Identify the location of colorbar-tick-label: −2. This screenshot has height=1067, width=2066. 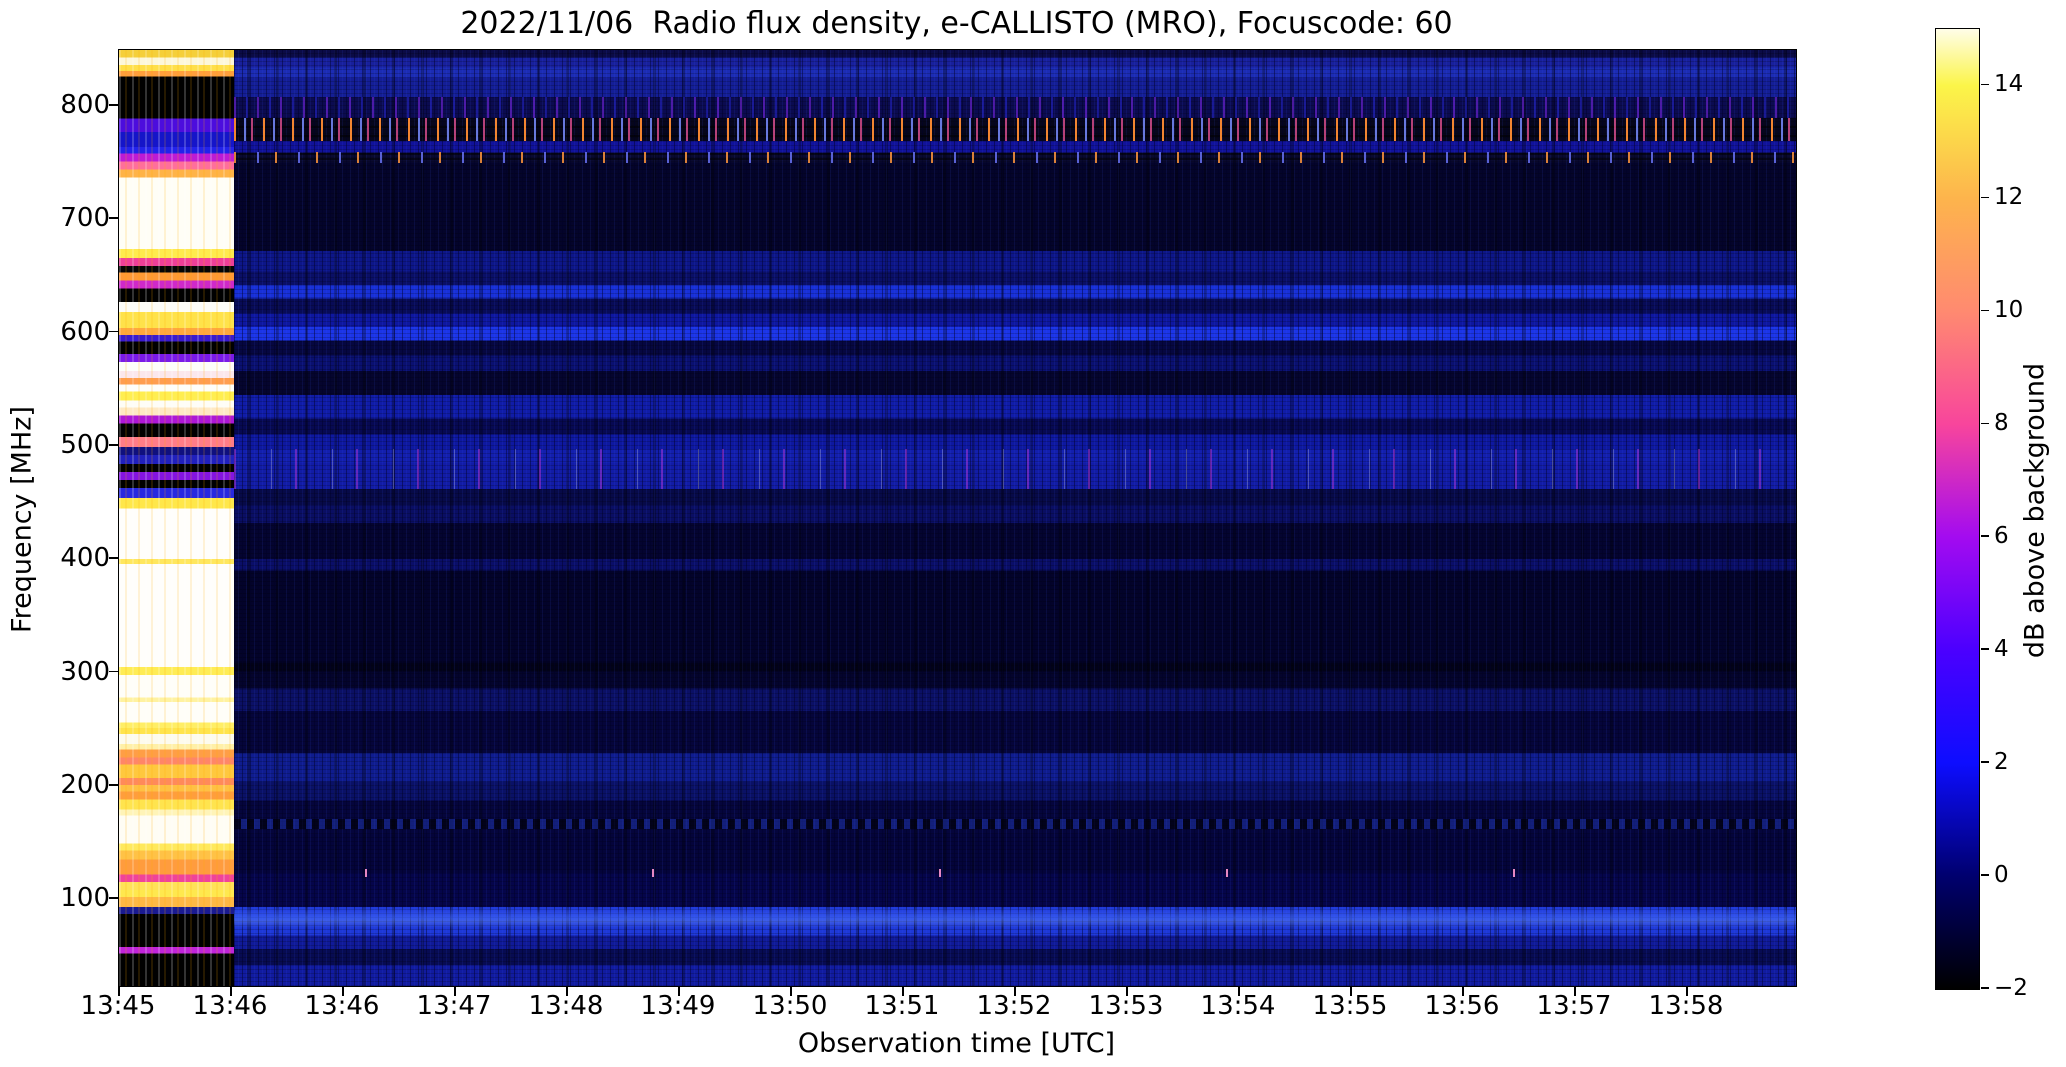
(2011, 988).